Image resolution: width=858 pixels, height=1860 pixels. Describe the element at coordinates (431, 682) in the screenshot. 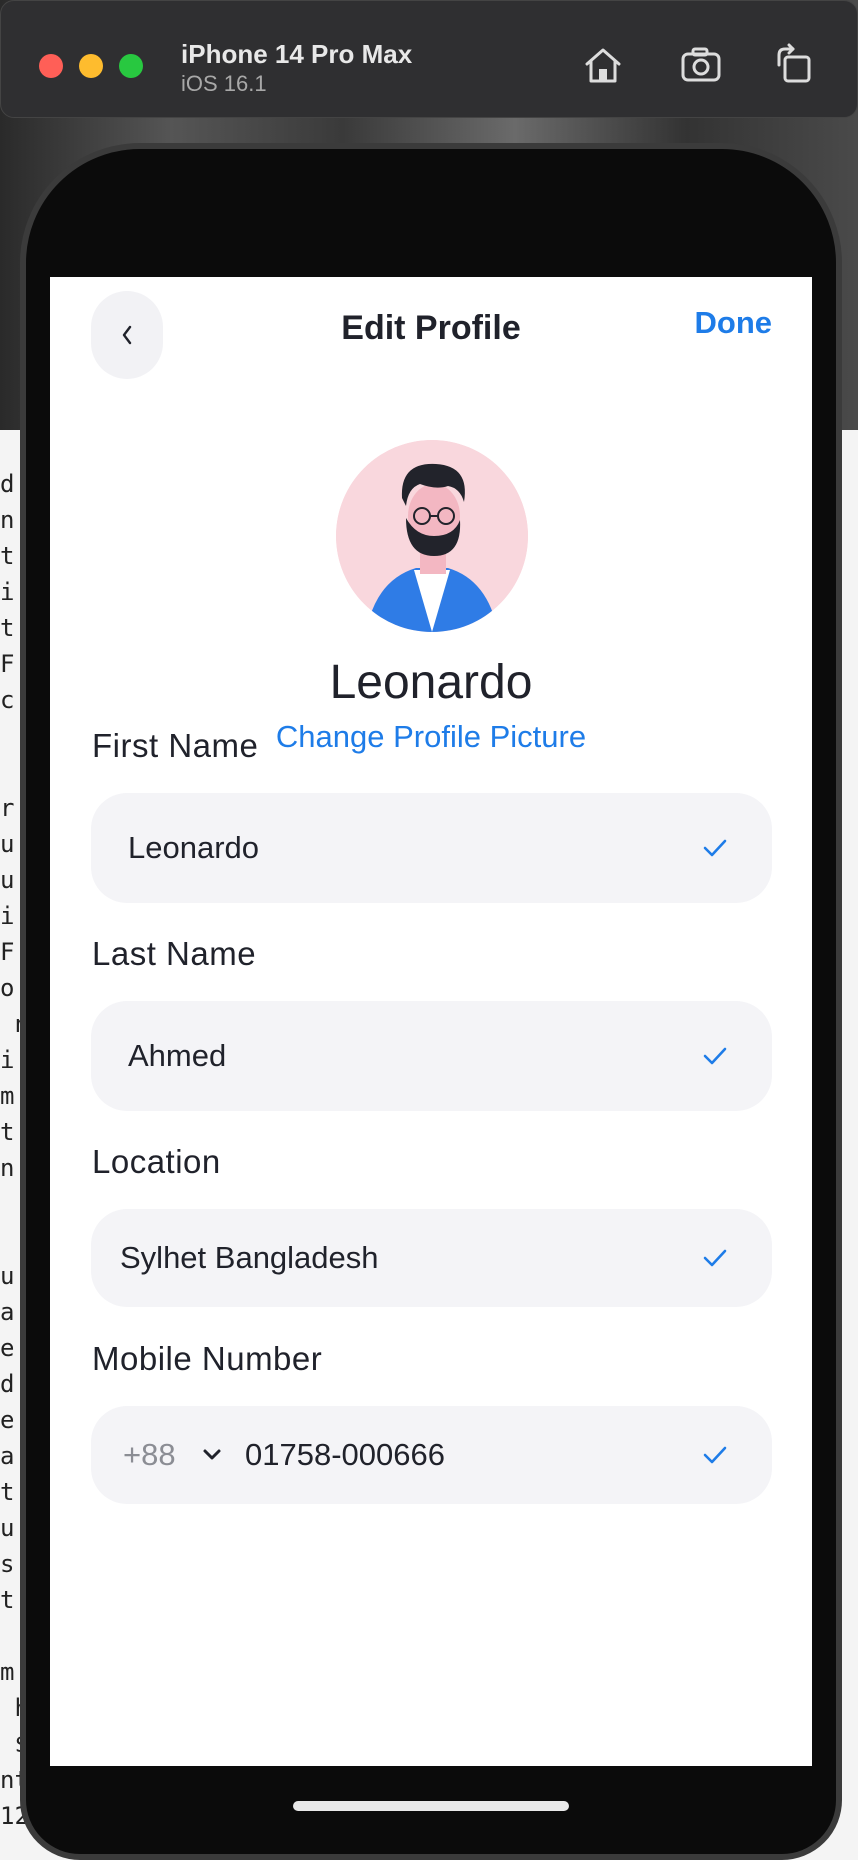

I see `profile-name: Leonardo` at that location.